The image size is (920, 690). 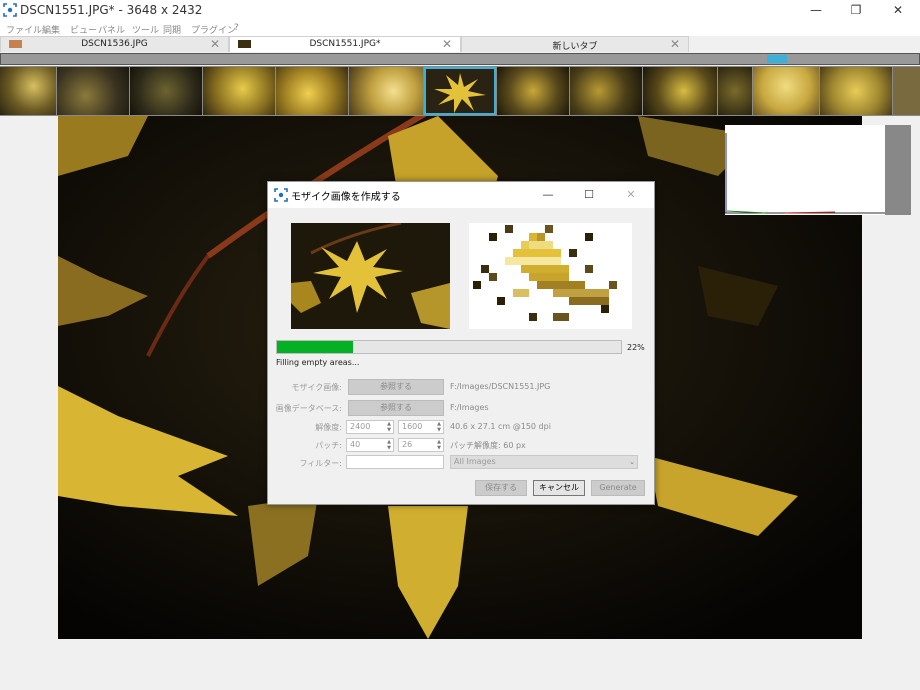 I want to click on dialog-title: モザイク画像を作成する, so click(x=346, y=197).